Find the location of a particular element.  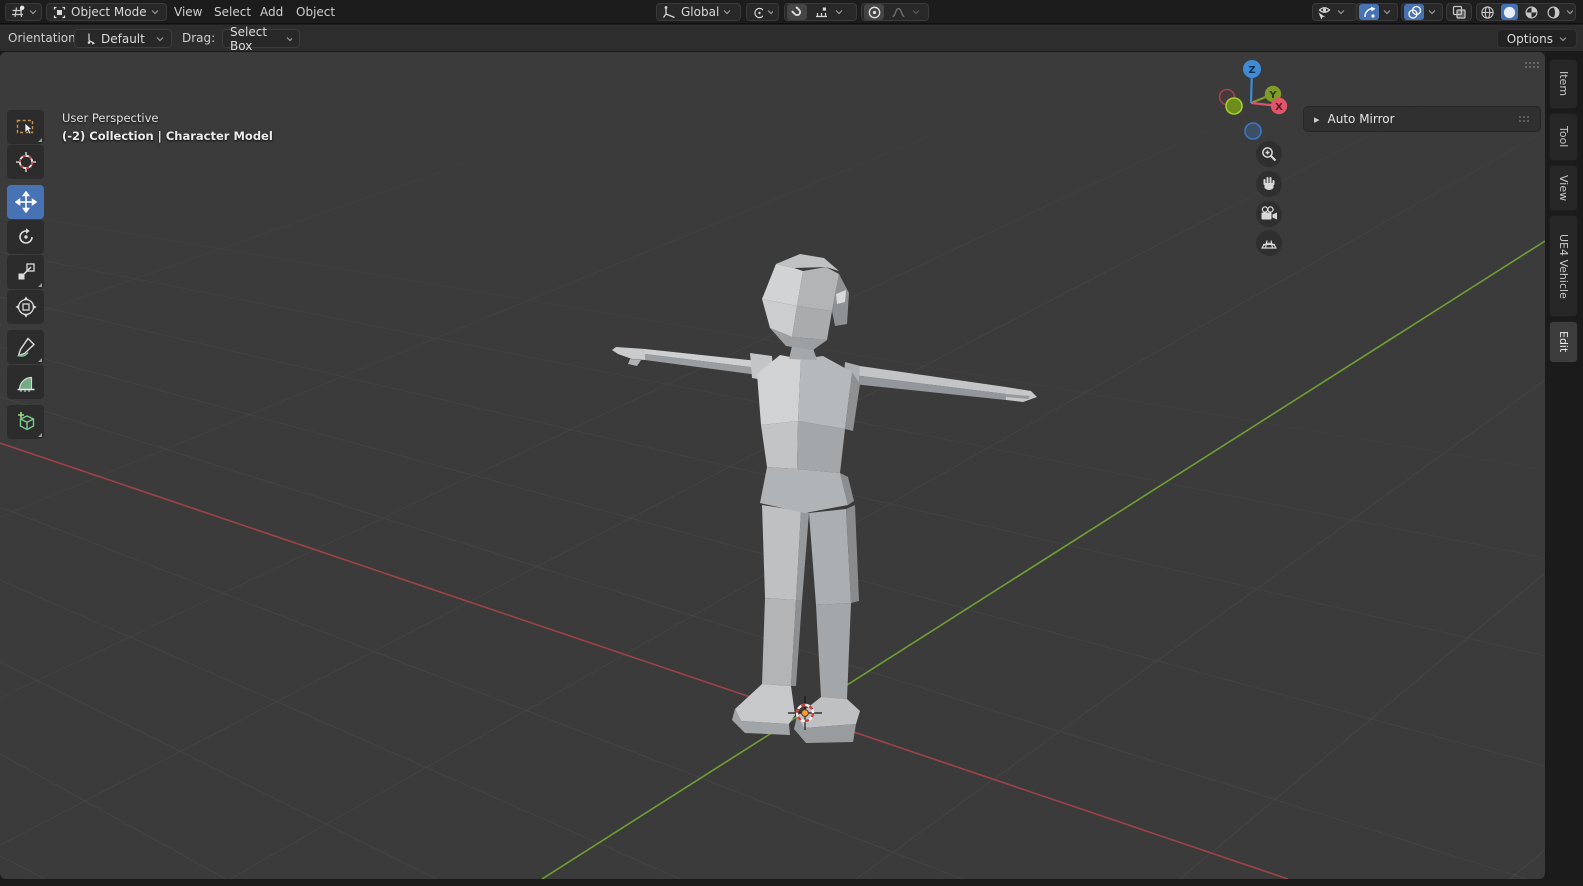

orientation-label: Orientation: is located at coordinates (44, 38).